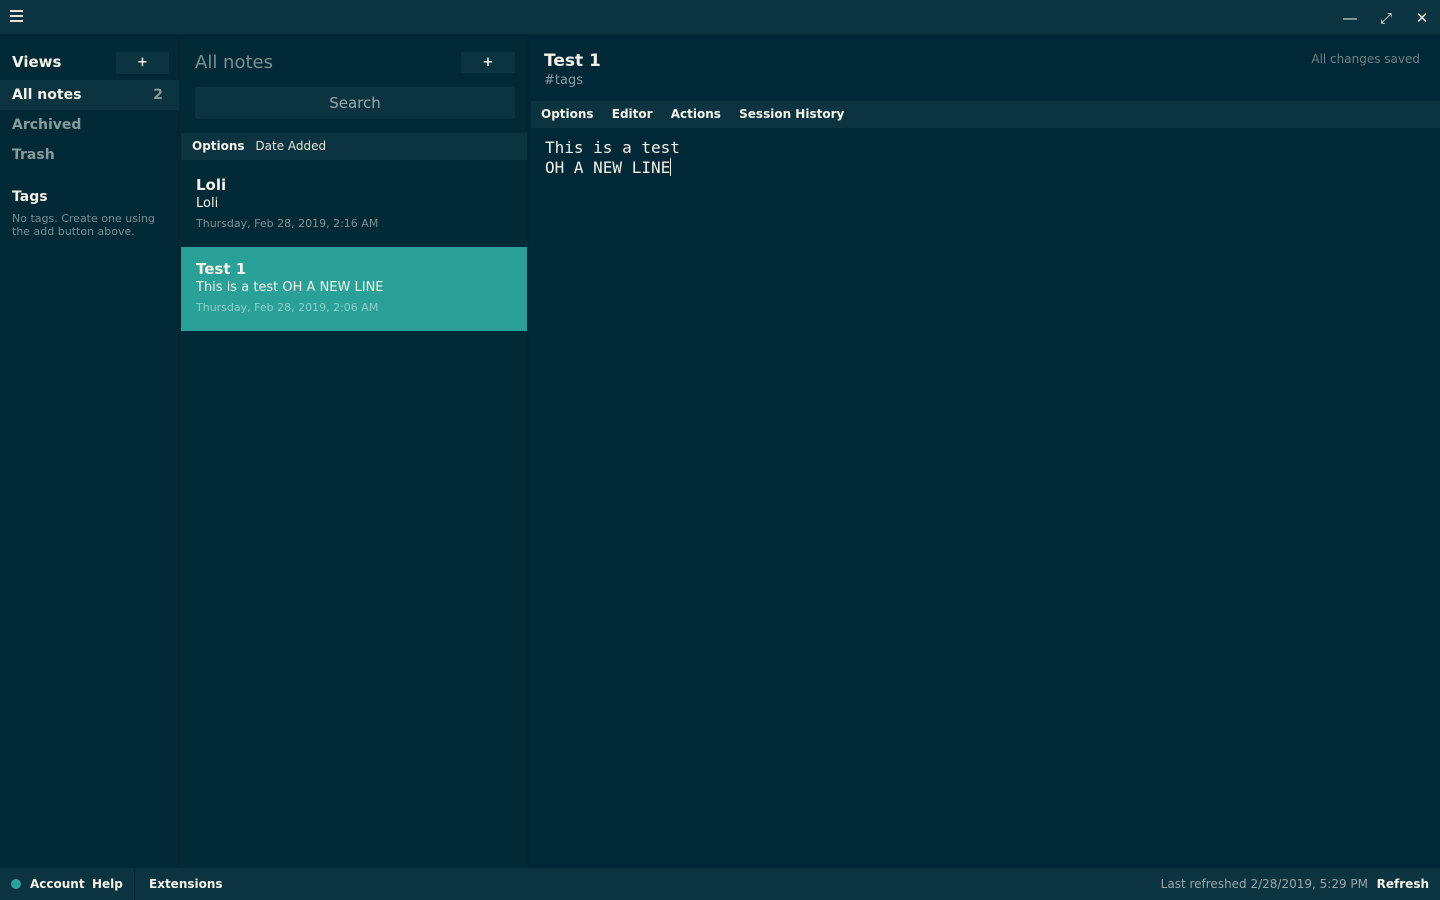 Image resolution: width=1440 pixels, height=900 pixels. I want to click on sidebar-item-label: Archived, so click(47, 125).